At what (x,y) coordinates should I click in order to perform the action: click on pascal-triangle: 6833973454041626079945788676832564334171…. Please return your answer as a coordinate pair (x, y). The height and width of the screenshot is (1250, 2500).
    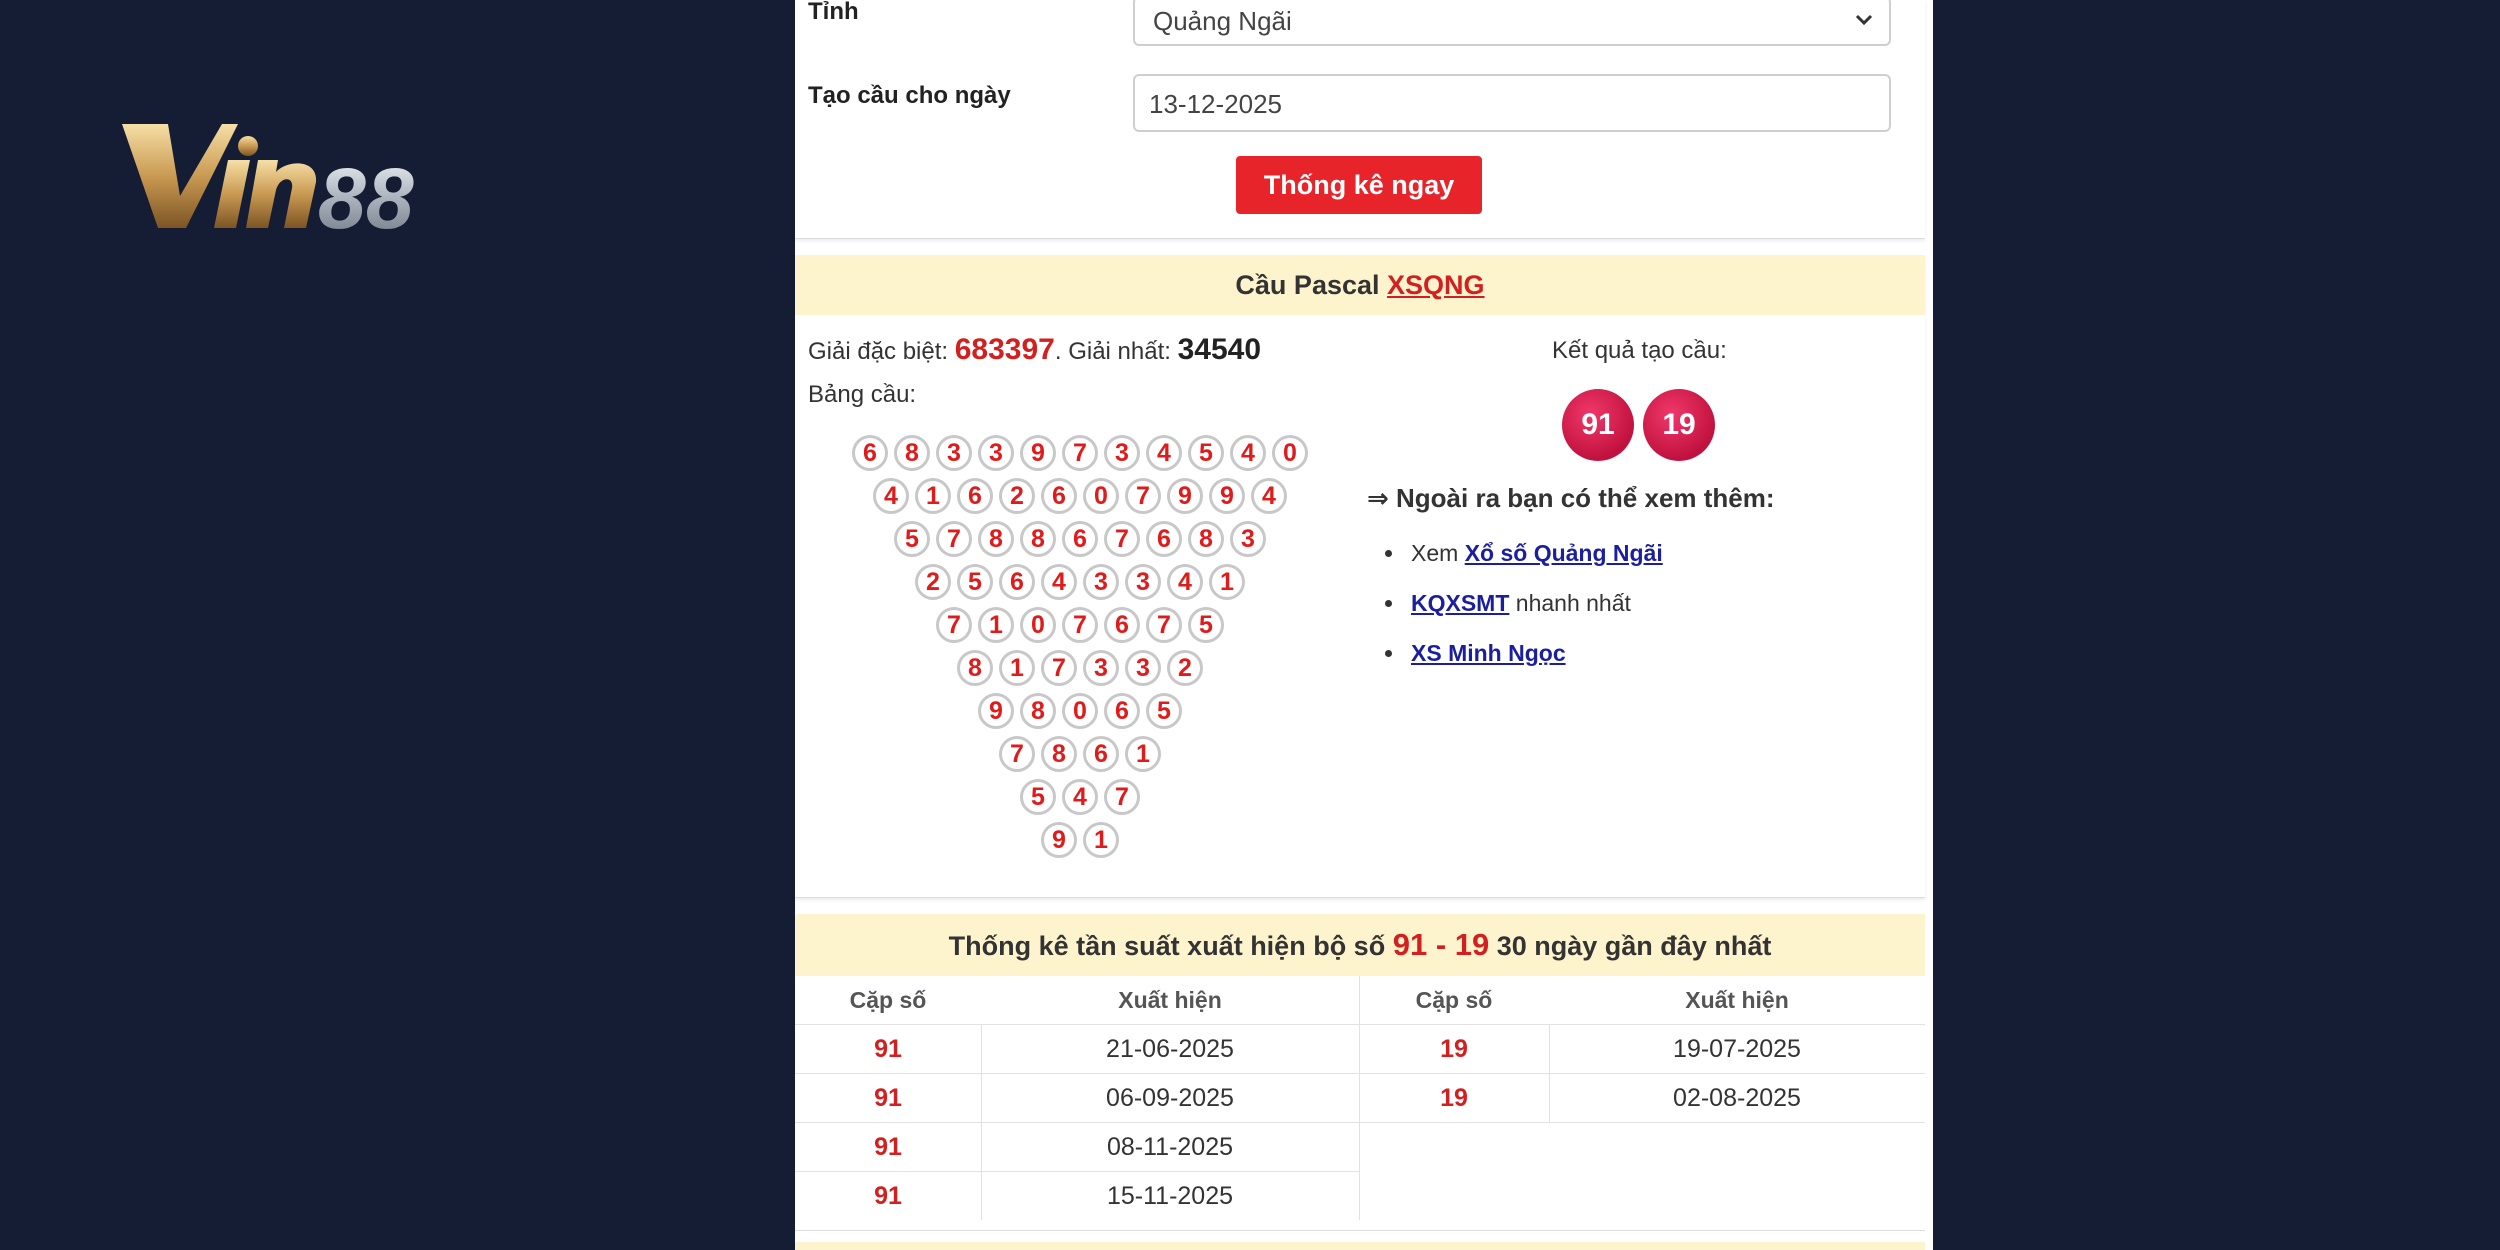
    Looking at the image, I should click on (1095, 575).